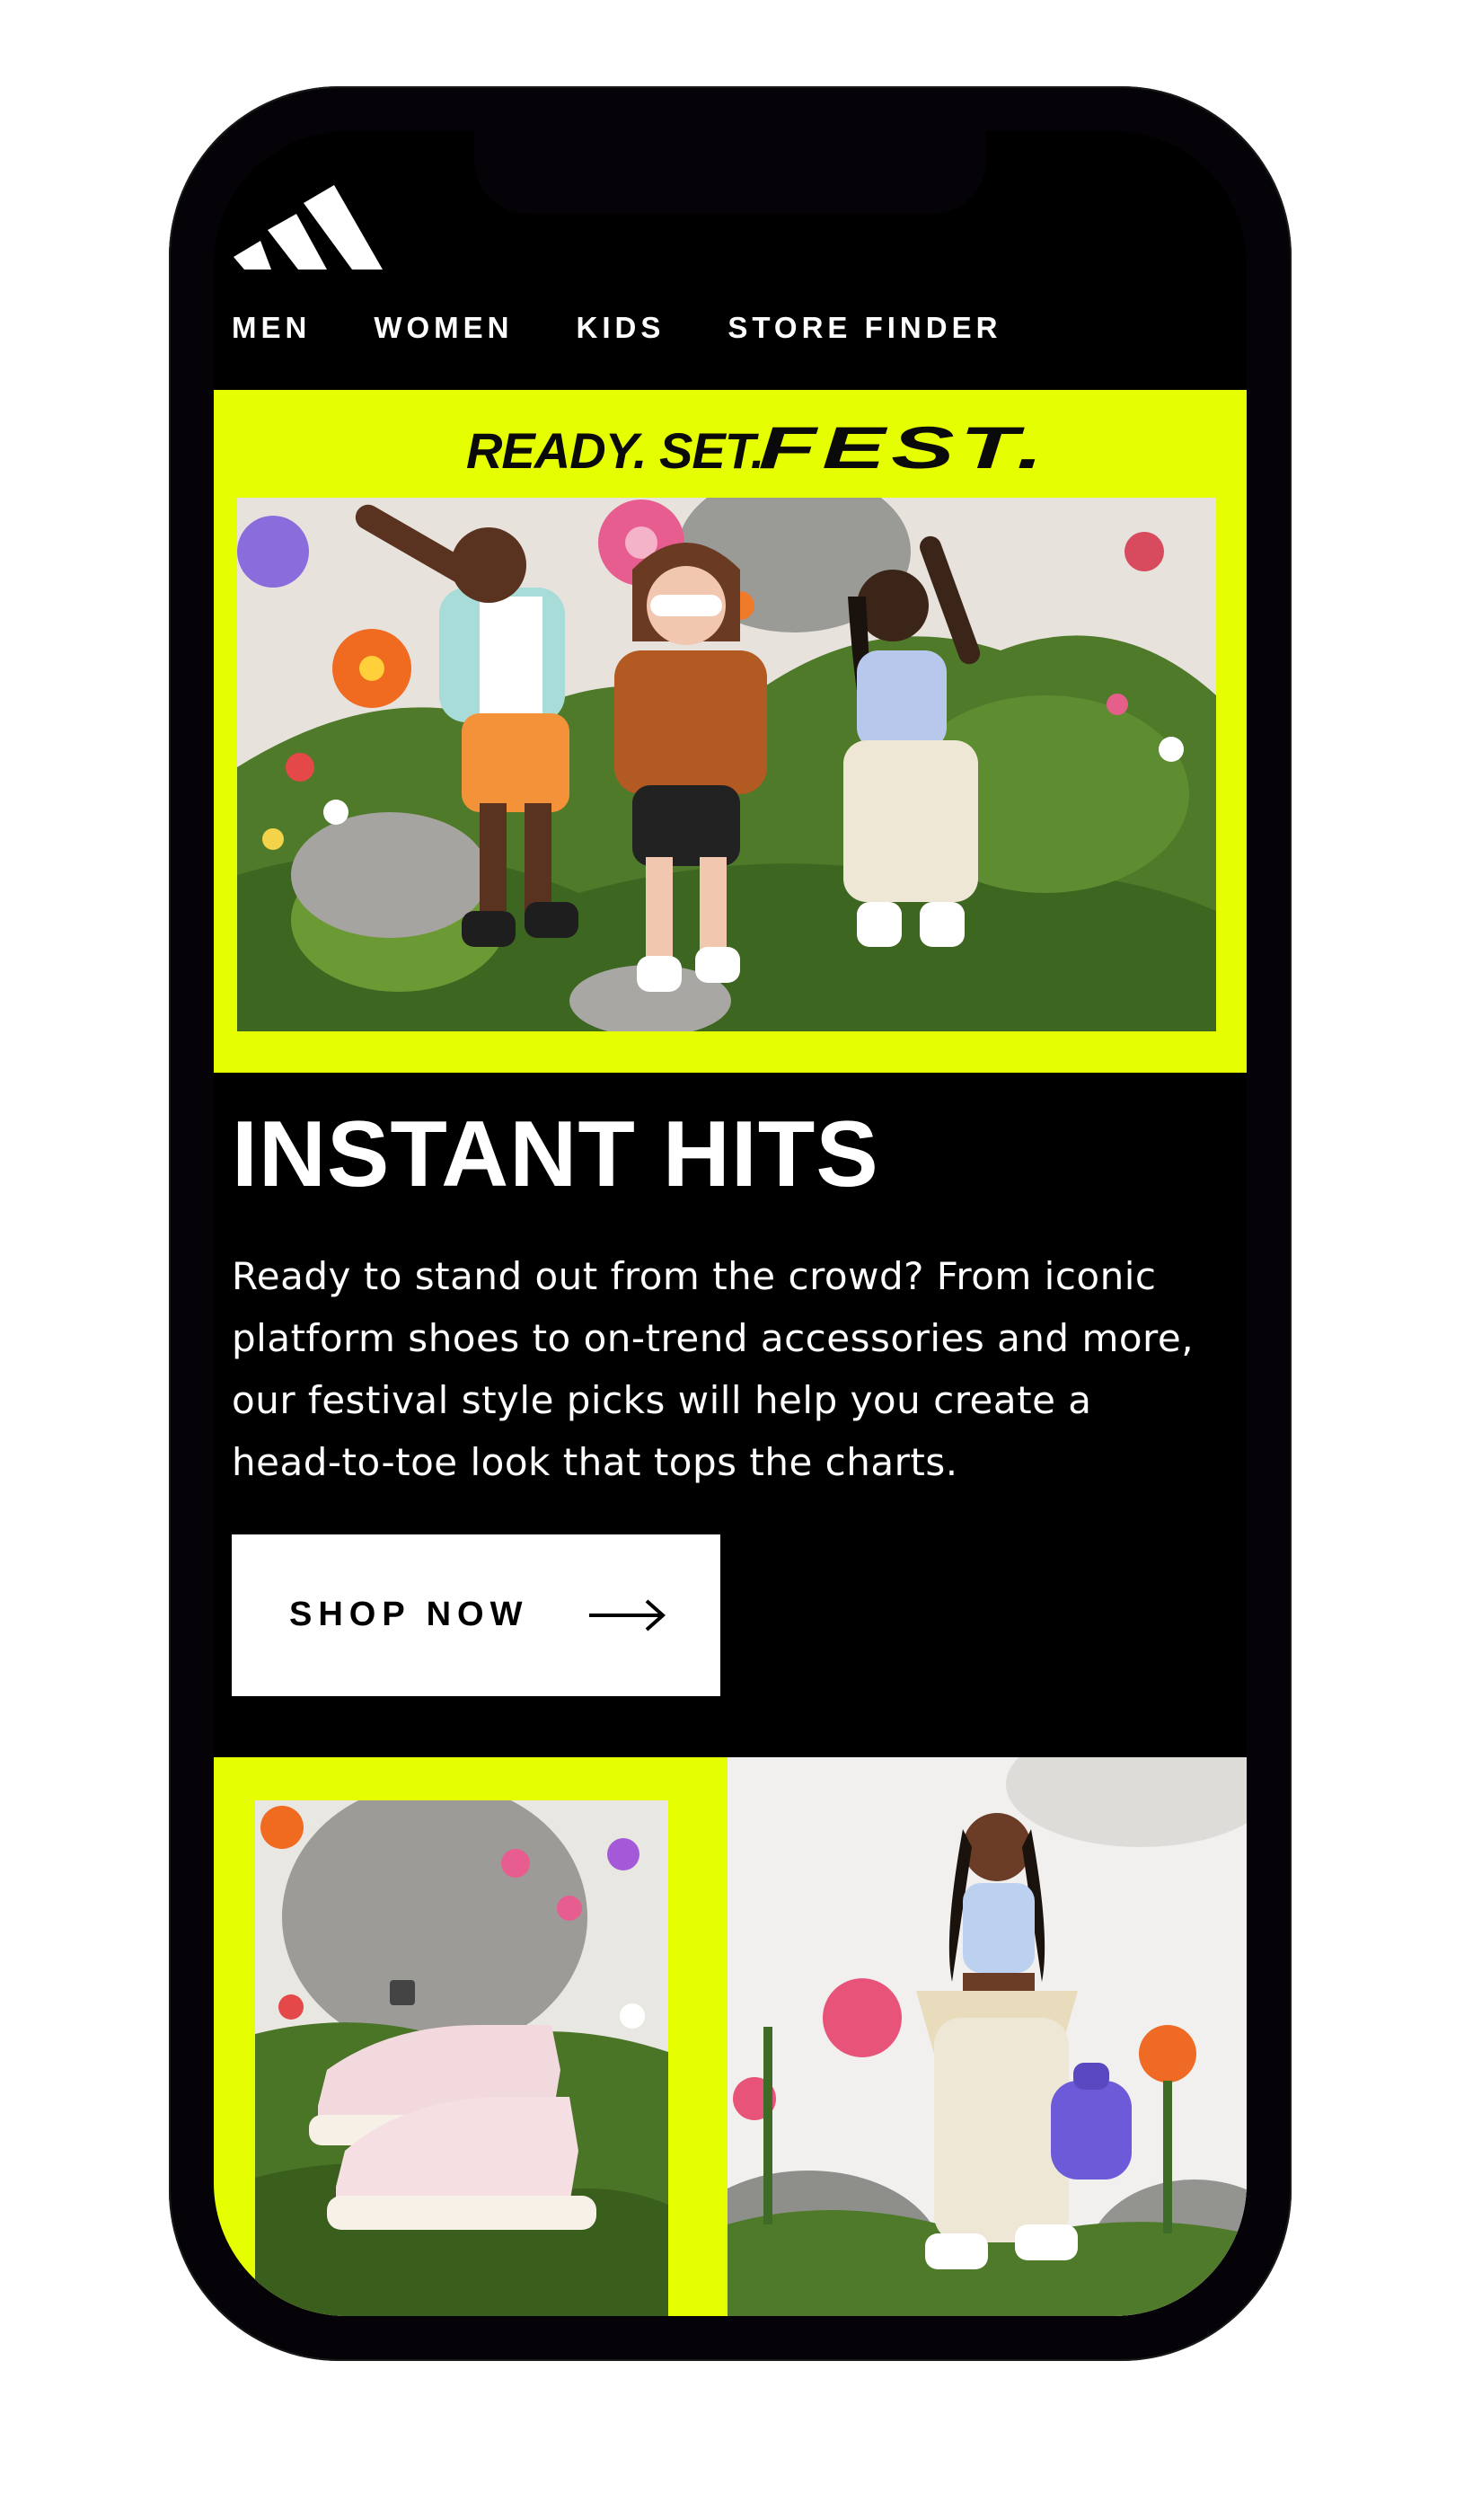  Describe the element at coordinates (443, 328) in the screenshot. I see `nav-item-women: WOMEN` at that location.